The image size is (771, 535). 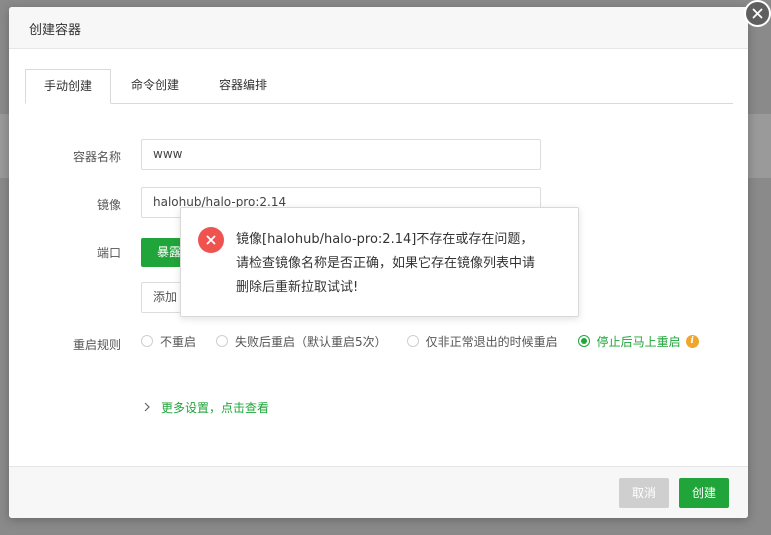 I want to click on error-message-line: 镜像[halohub/halo-pro:2.14]不存在或存在问题，, so click(x=385, y=239).